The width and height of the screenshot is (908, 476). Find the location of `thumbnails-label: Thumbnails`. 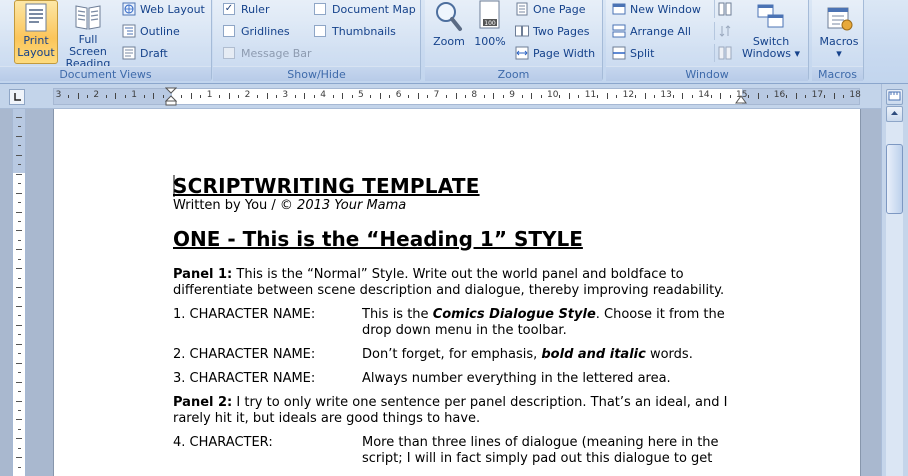

thumbnails-label: Thumbnails is located at coordinates (364, 31).